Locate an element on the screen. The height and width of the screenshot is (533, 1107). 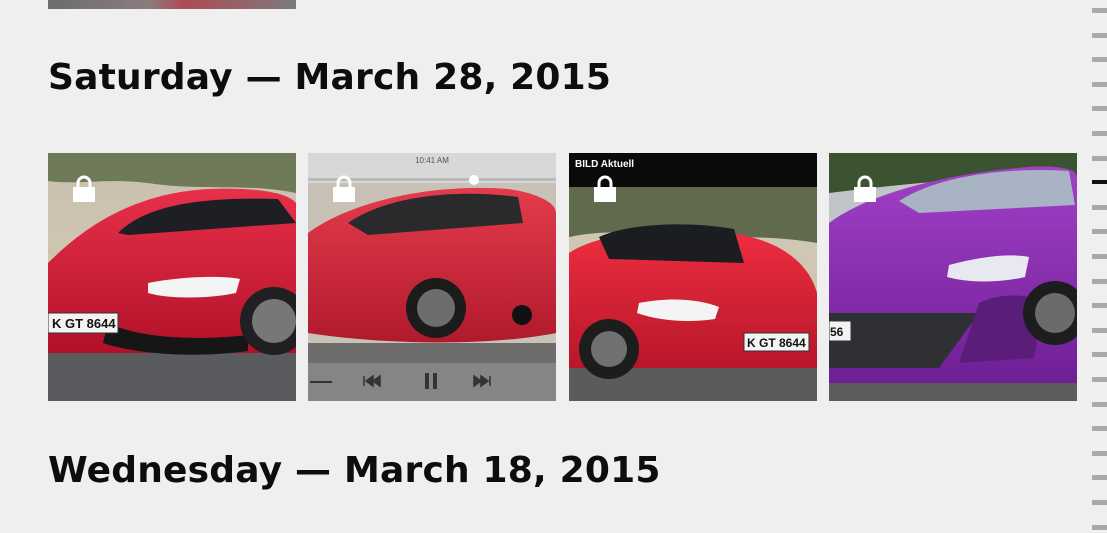
previous-photo-thumbnail is located at coordinates (172, 4).